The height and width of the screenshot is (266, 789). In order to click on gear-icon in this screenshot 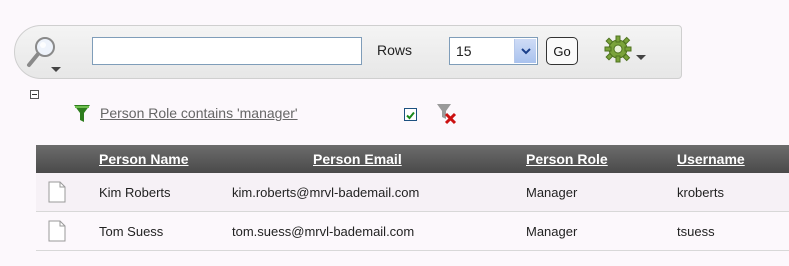, I will do `click(625, 49)`.